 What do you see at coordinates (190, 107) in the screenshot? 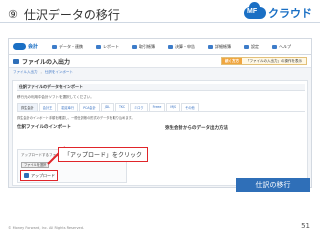
I see `tab-software: その他` at bounding box center [190, 107].